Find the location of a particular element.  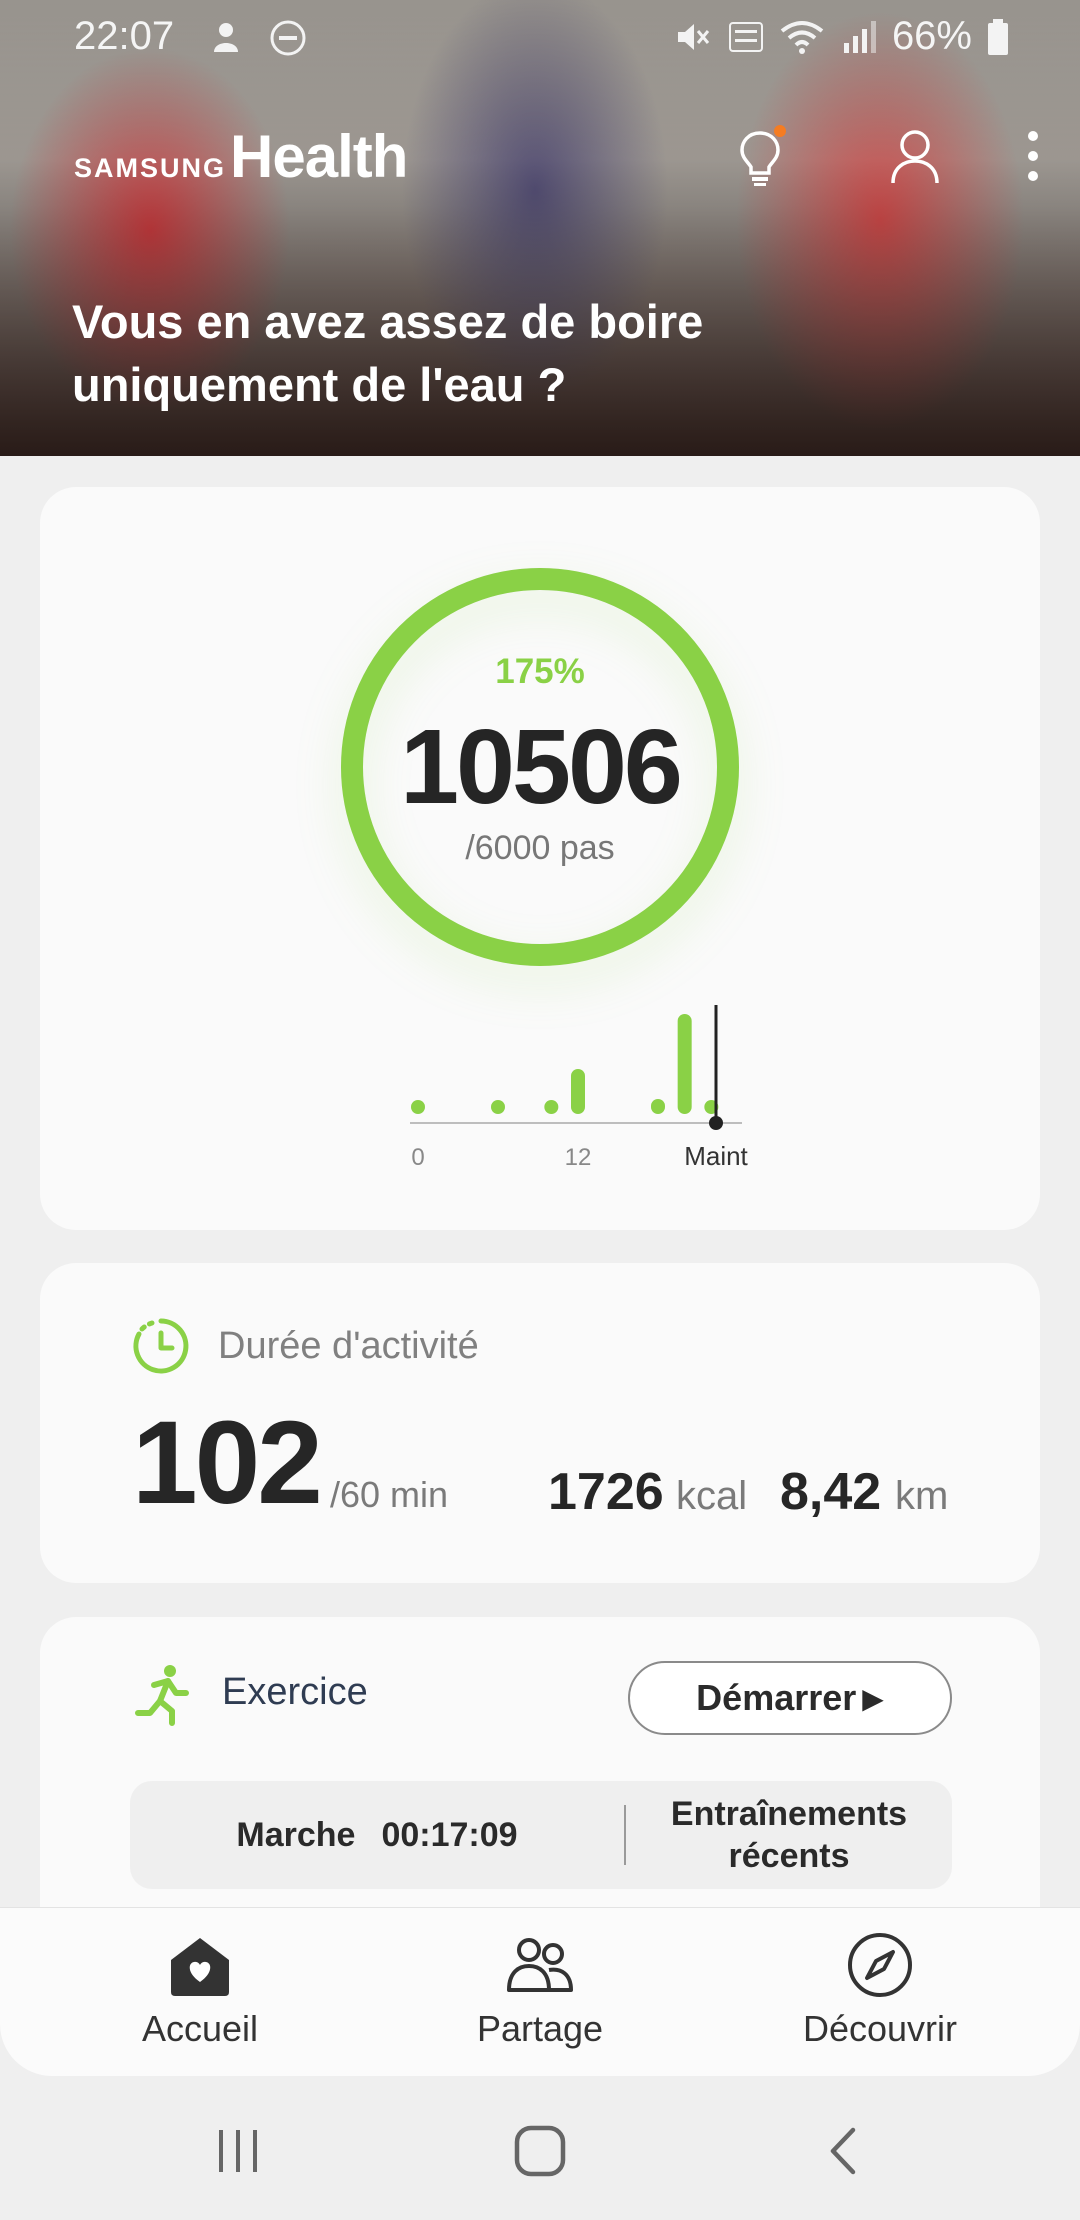

volte-icon is located at coordinates (745, 36).